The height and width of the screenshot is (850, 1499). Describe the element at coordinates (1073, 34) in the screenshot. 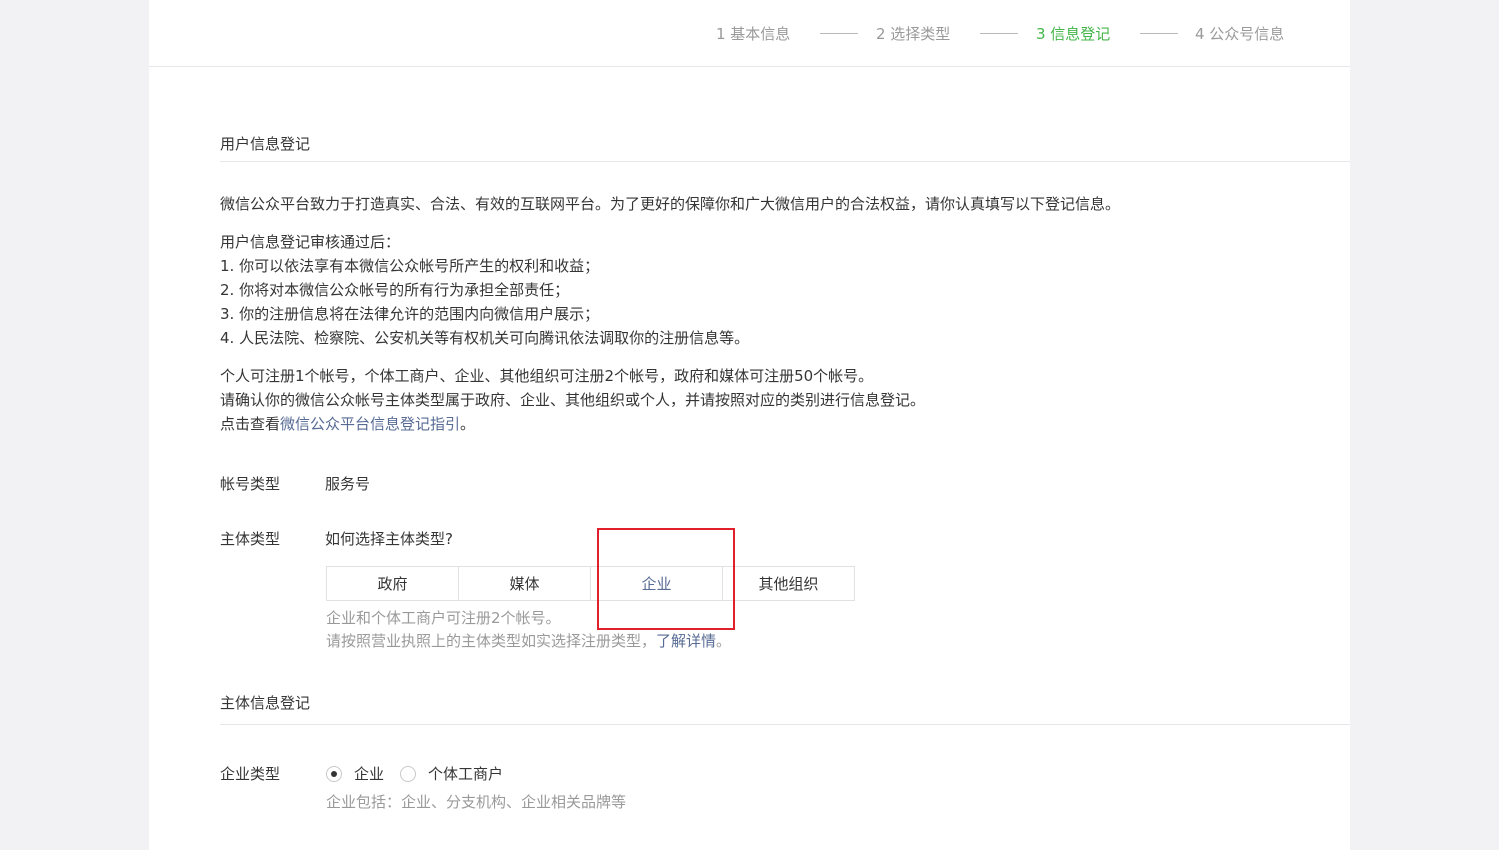

I see `step-info-registration: 3 信息登记` at that location.